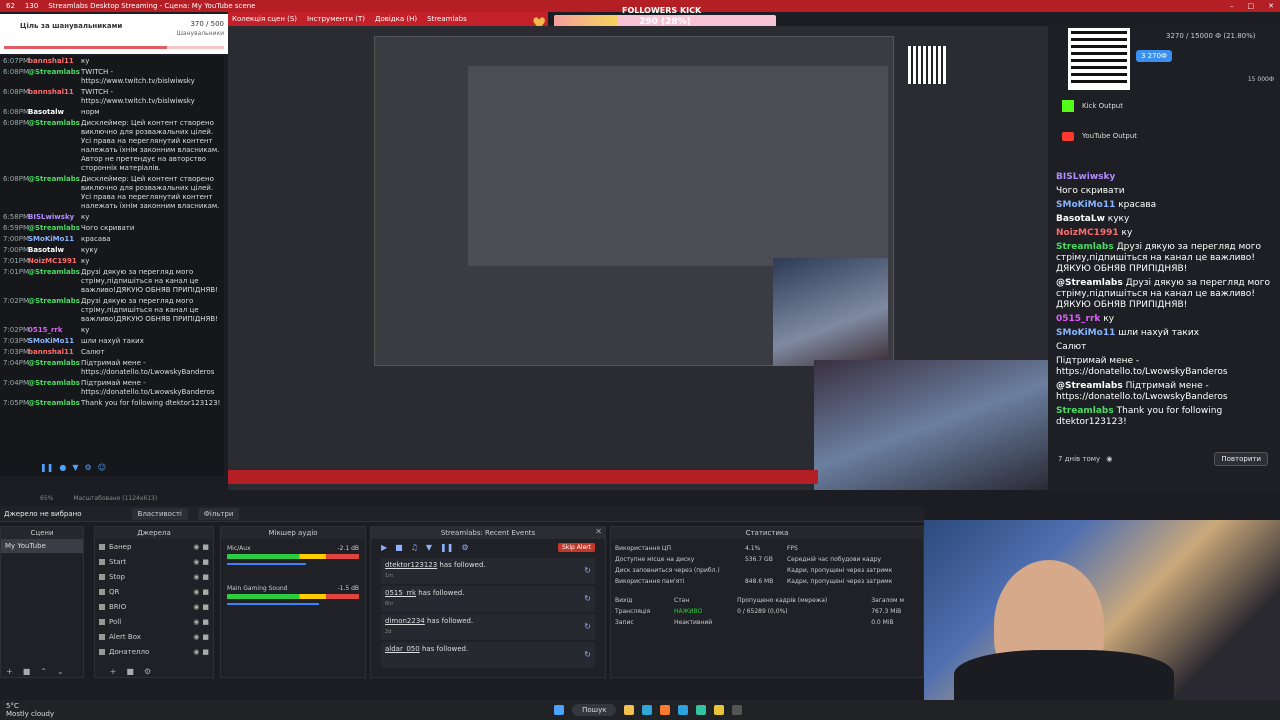 The image size is (1280, 720). Describe the element at coordinates (1251, 6) in the screenshot. I see `maximize-icon: □` at that location.